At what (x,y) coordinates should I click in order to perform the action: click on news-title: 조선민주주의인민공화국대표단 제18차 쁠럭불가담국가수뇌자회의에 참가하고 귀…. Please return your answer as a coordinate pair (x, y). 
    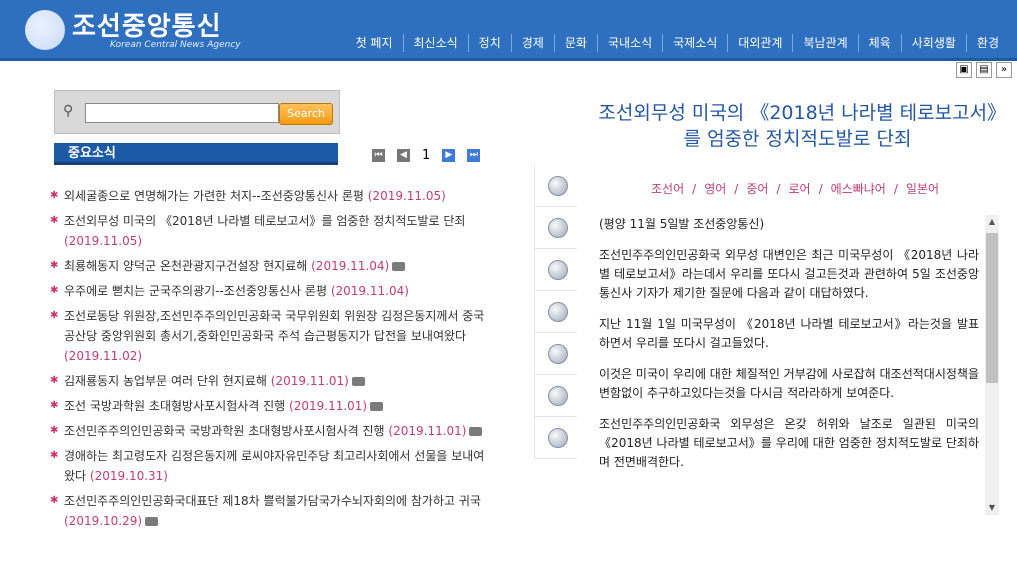
    Looking at the image, I should click on (272, 501).